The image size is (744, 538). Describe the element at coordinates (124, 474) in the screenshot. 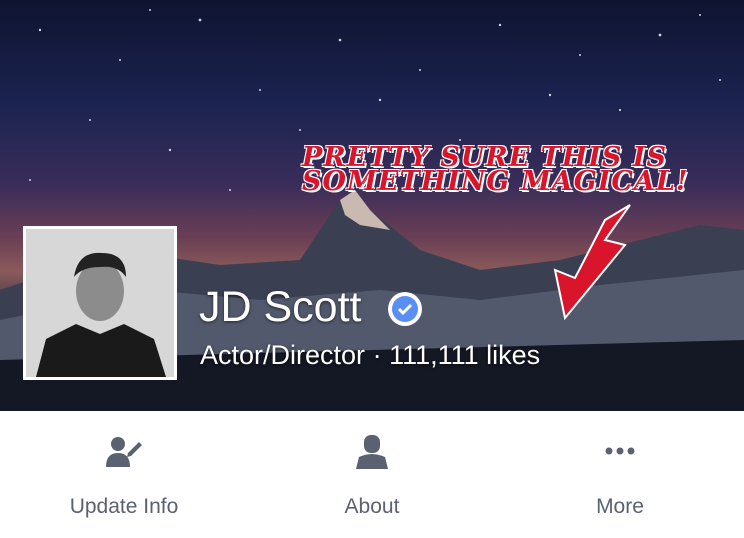

I see `update-info-button: Update Info` at that location.